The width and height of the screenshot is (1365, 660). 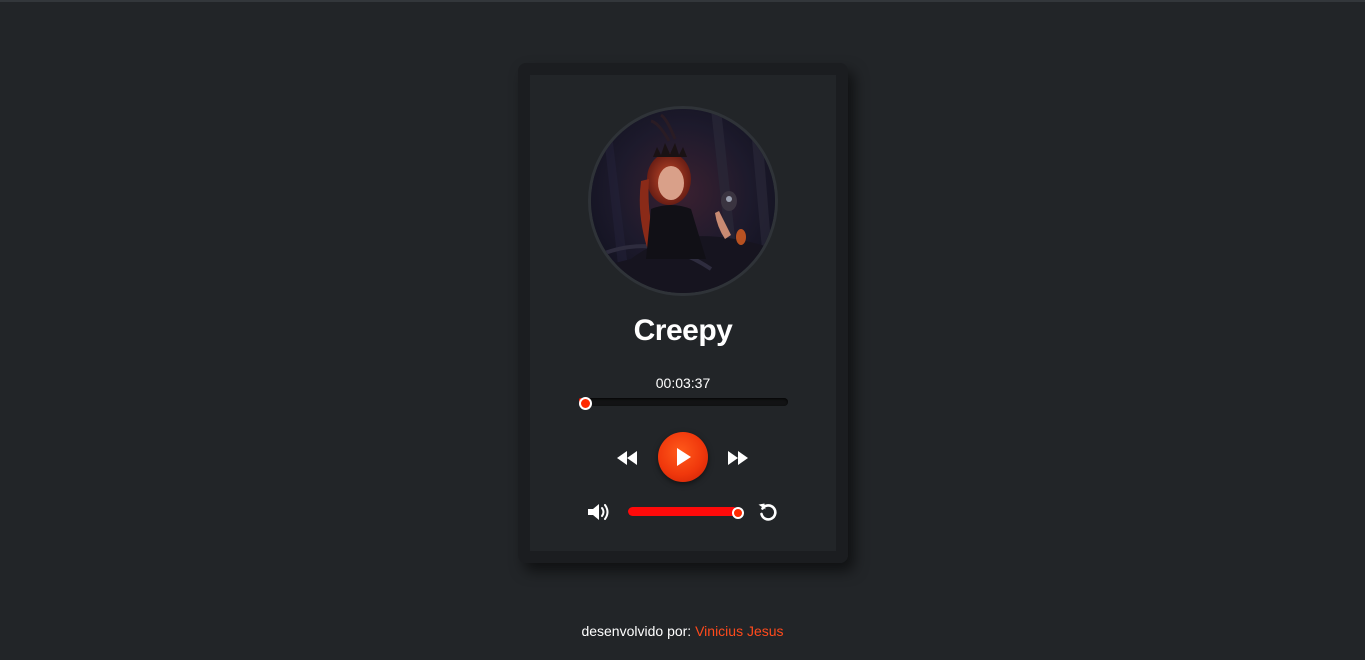 I want to click on fast-forward-button, so click(x=738, y=458).